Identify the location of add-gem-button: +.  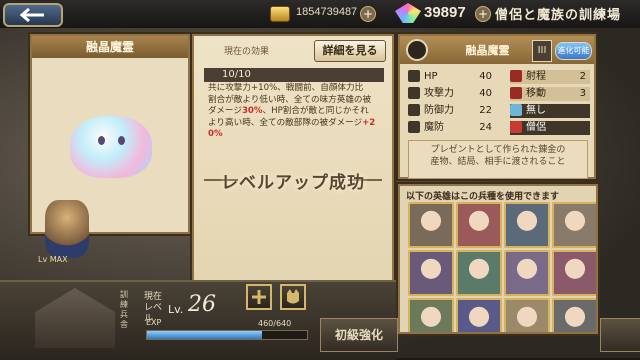
(483, 14).